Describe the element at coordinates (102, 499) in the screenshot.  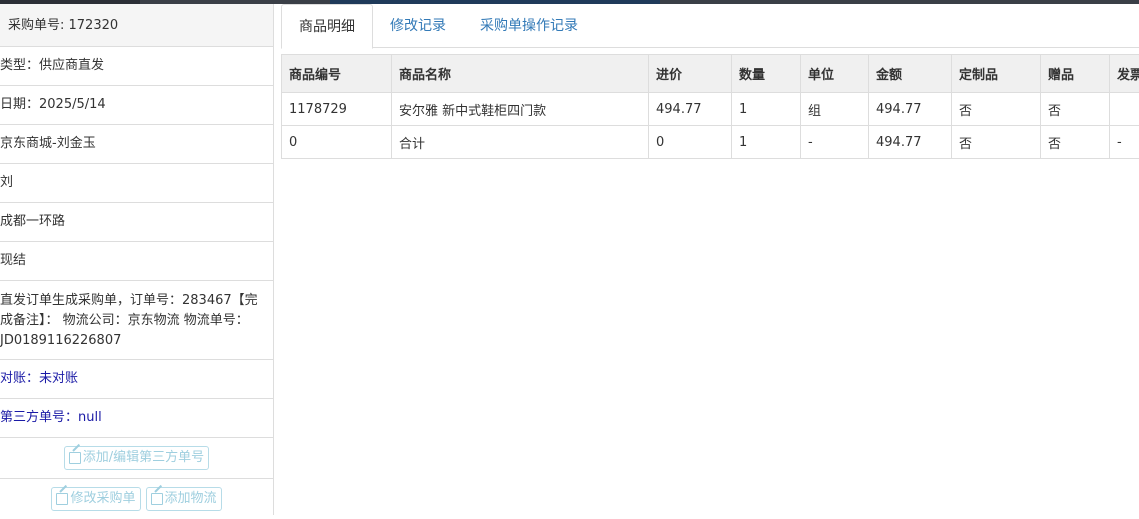
I see `modify-po-label: 修改采购单` at that location.